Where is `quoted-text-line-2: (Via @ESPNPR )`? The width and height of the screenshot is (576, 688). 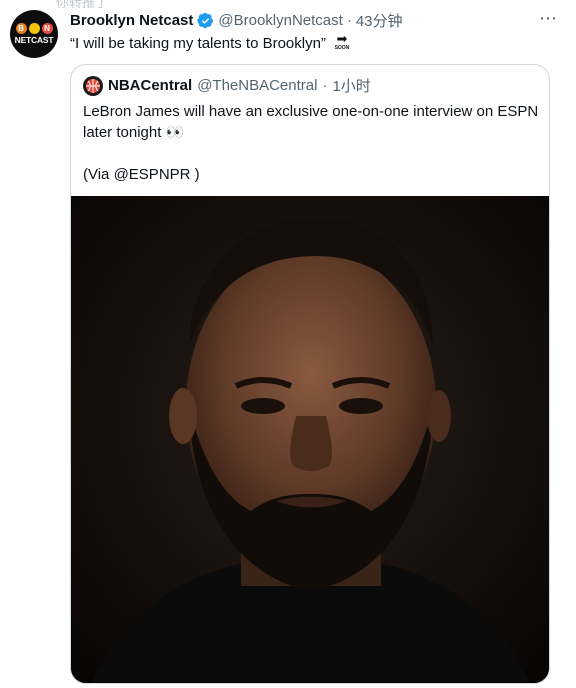 quoted-text-line-2: (Via @ESPNPR ) is located at coordinates (141, 174).